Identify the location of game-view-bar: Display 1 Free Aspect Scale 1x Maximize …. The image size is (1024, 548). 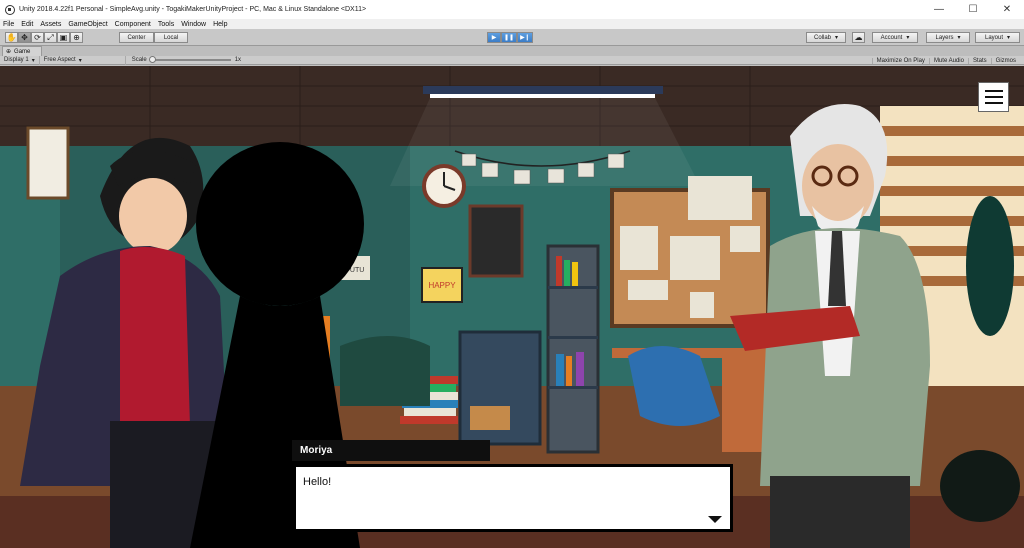
(512, 60).